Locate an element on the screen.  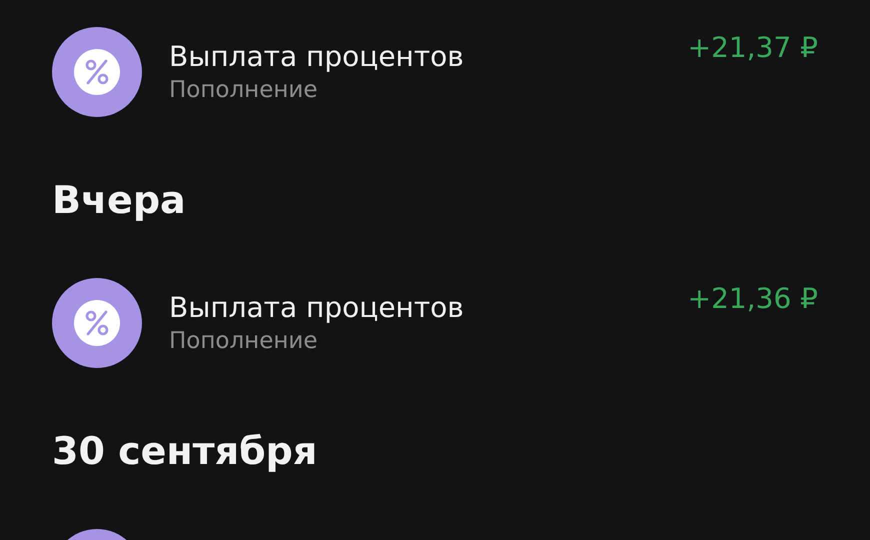
date-heading: Вчера is located at coordinates (119, 200).